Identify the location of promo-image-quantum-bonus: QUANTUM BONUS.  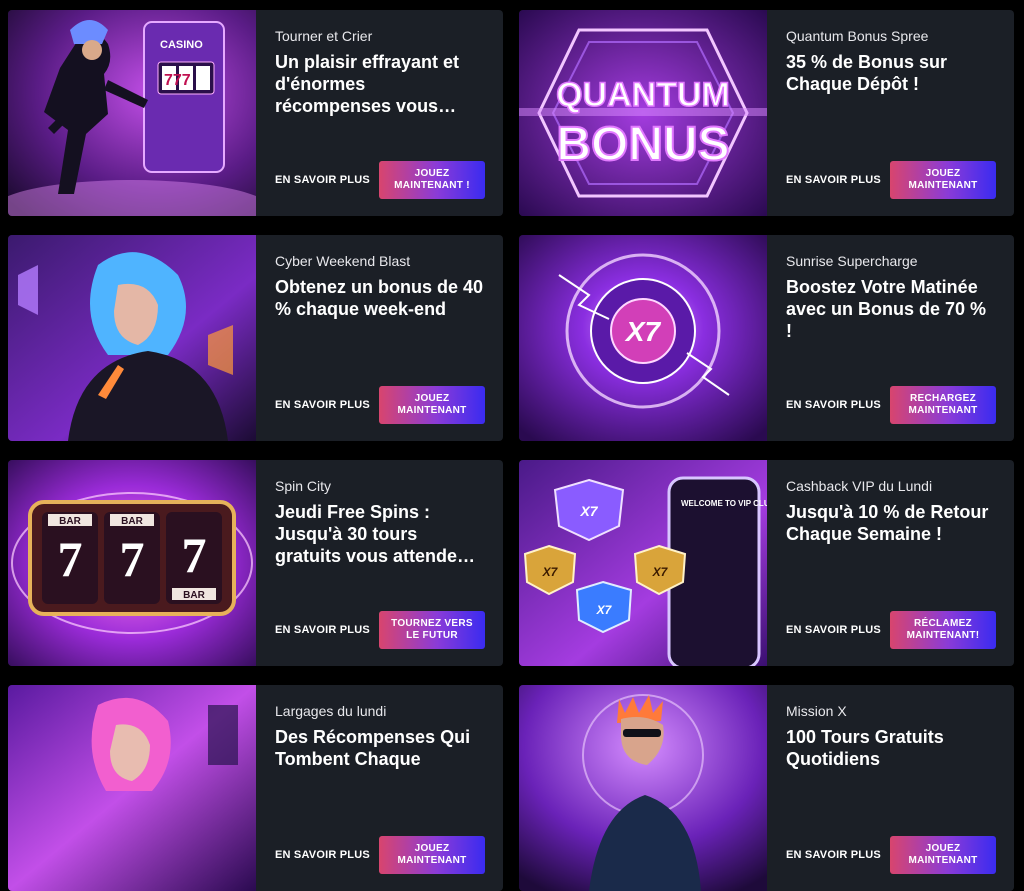
(643, 113).